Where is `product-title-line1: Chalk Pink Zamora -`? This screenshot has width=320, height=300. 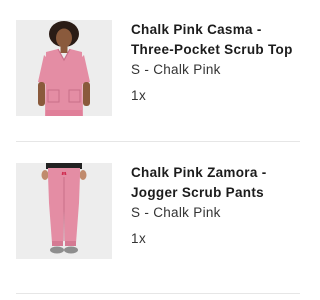 product-title-line1: Chalk Pink Zamora - is located at coordinates (199, 172).